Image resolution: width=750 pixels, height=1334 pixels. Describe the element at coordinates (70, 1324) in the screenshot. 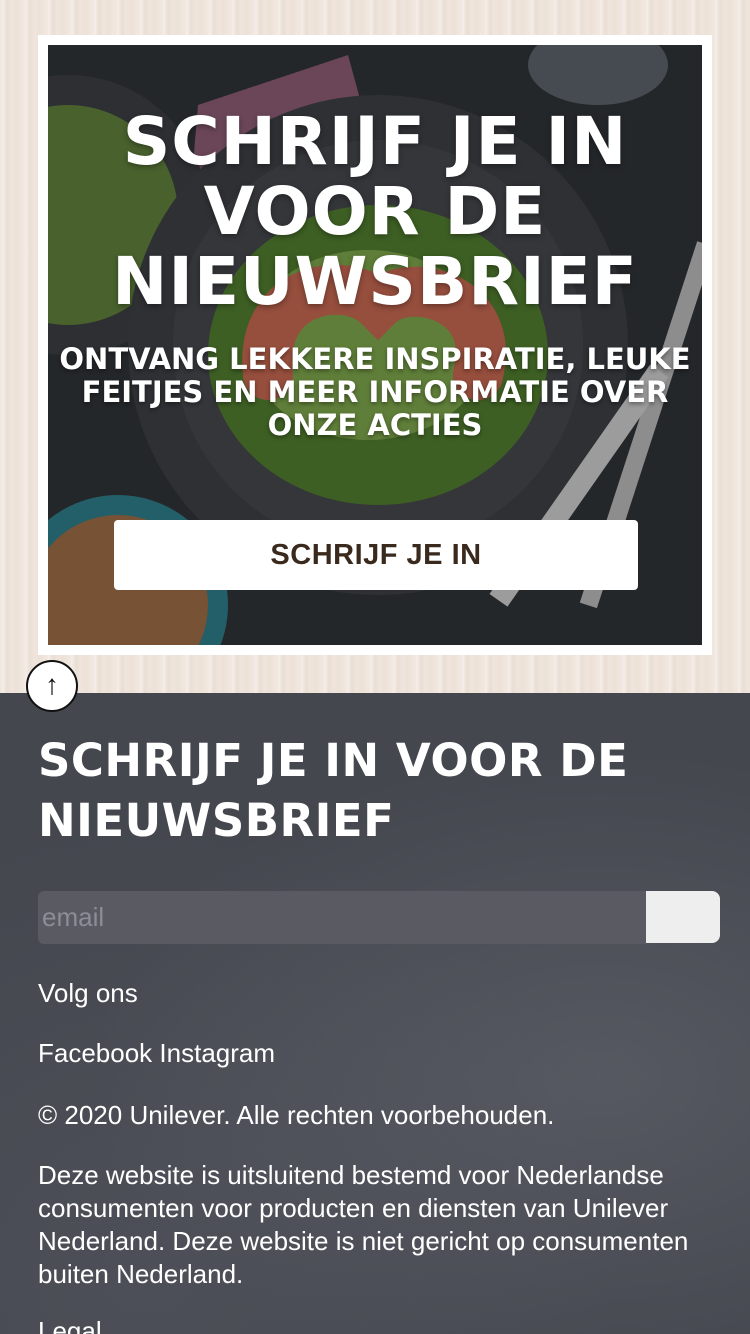

I see `legal-link: Legal` at that location.